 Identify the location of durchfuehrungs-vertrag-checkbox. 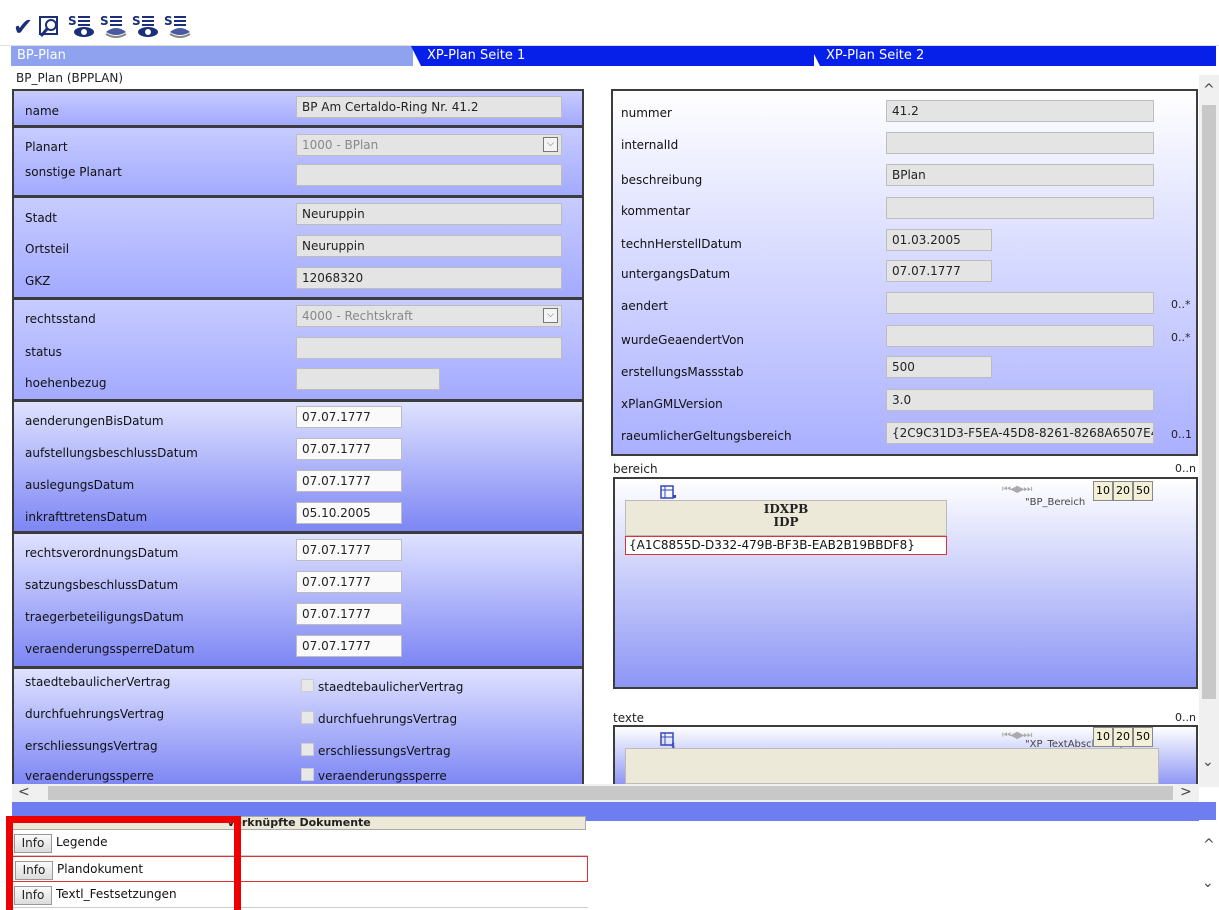
(307, 717).